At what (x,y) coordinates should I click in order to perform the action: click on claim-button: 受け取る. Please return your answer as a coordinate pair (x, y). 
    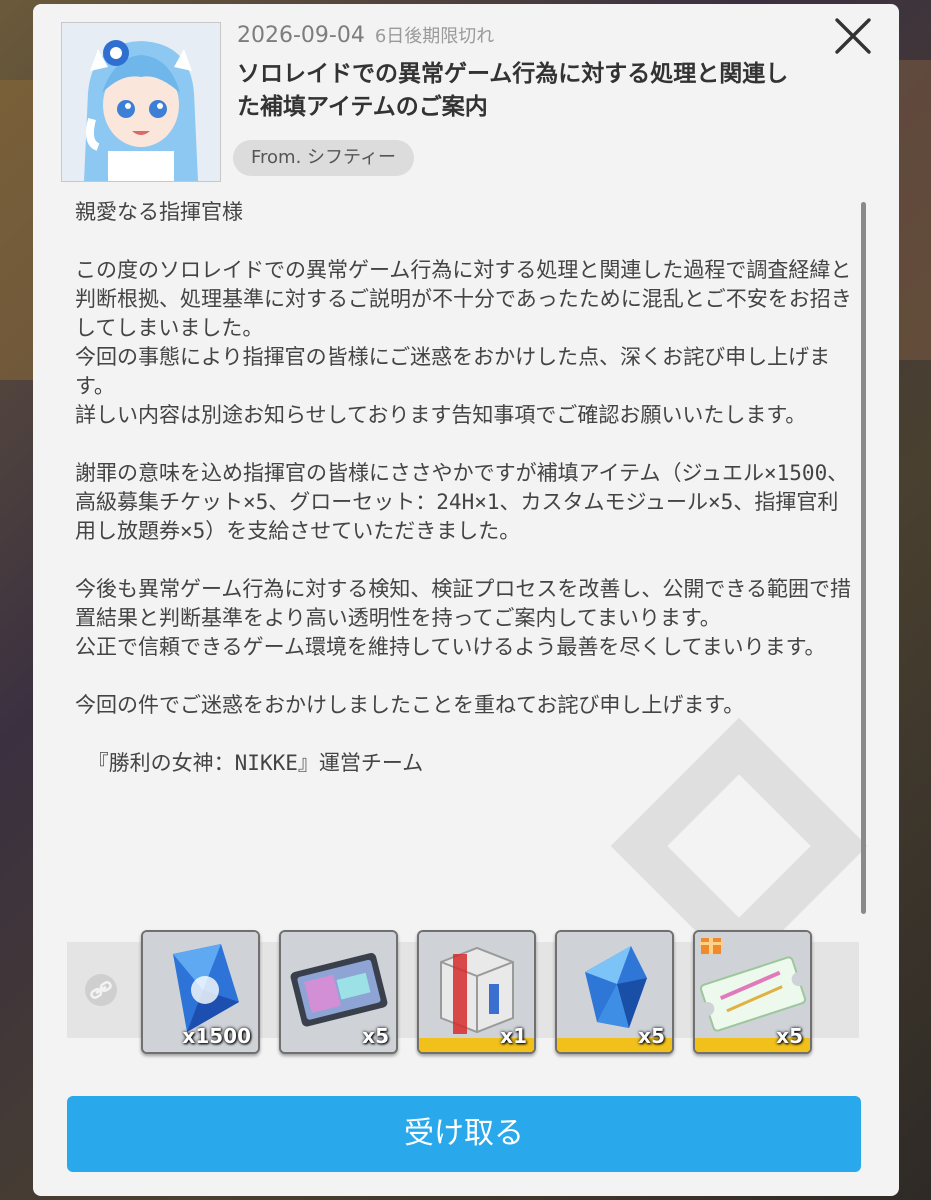
    Looking at the image, I should click on (464, 1134).